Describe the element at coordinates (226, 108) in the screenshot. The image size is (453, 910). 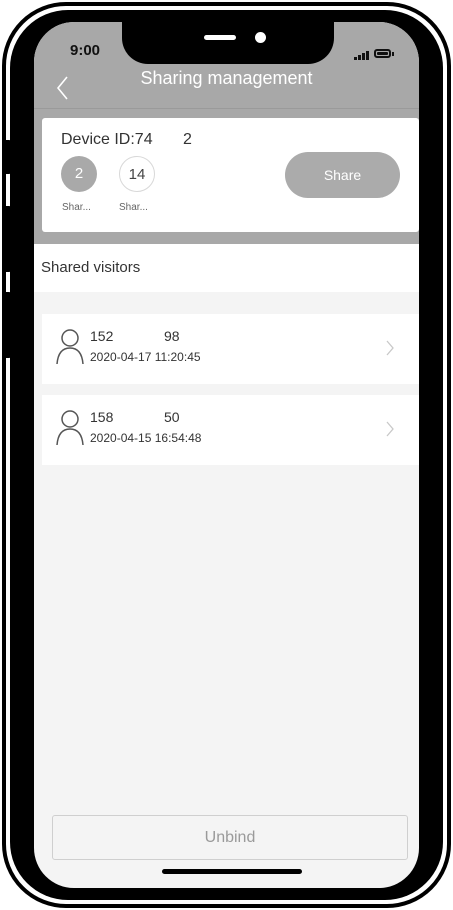
I see `header-divider` at that location.